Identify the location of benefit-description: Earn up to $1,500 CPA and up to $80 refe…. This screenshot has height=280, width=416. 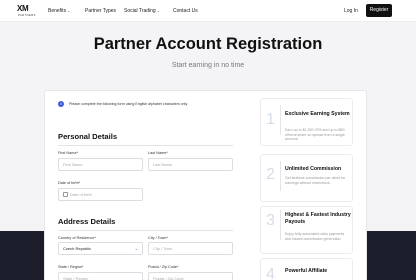
(315, 135).